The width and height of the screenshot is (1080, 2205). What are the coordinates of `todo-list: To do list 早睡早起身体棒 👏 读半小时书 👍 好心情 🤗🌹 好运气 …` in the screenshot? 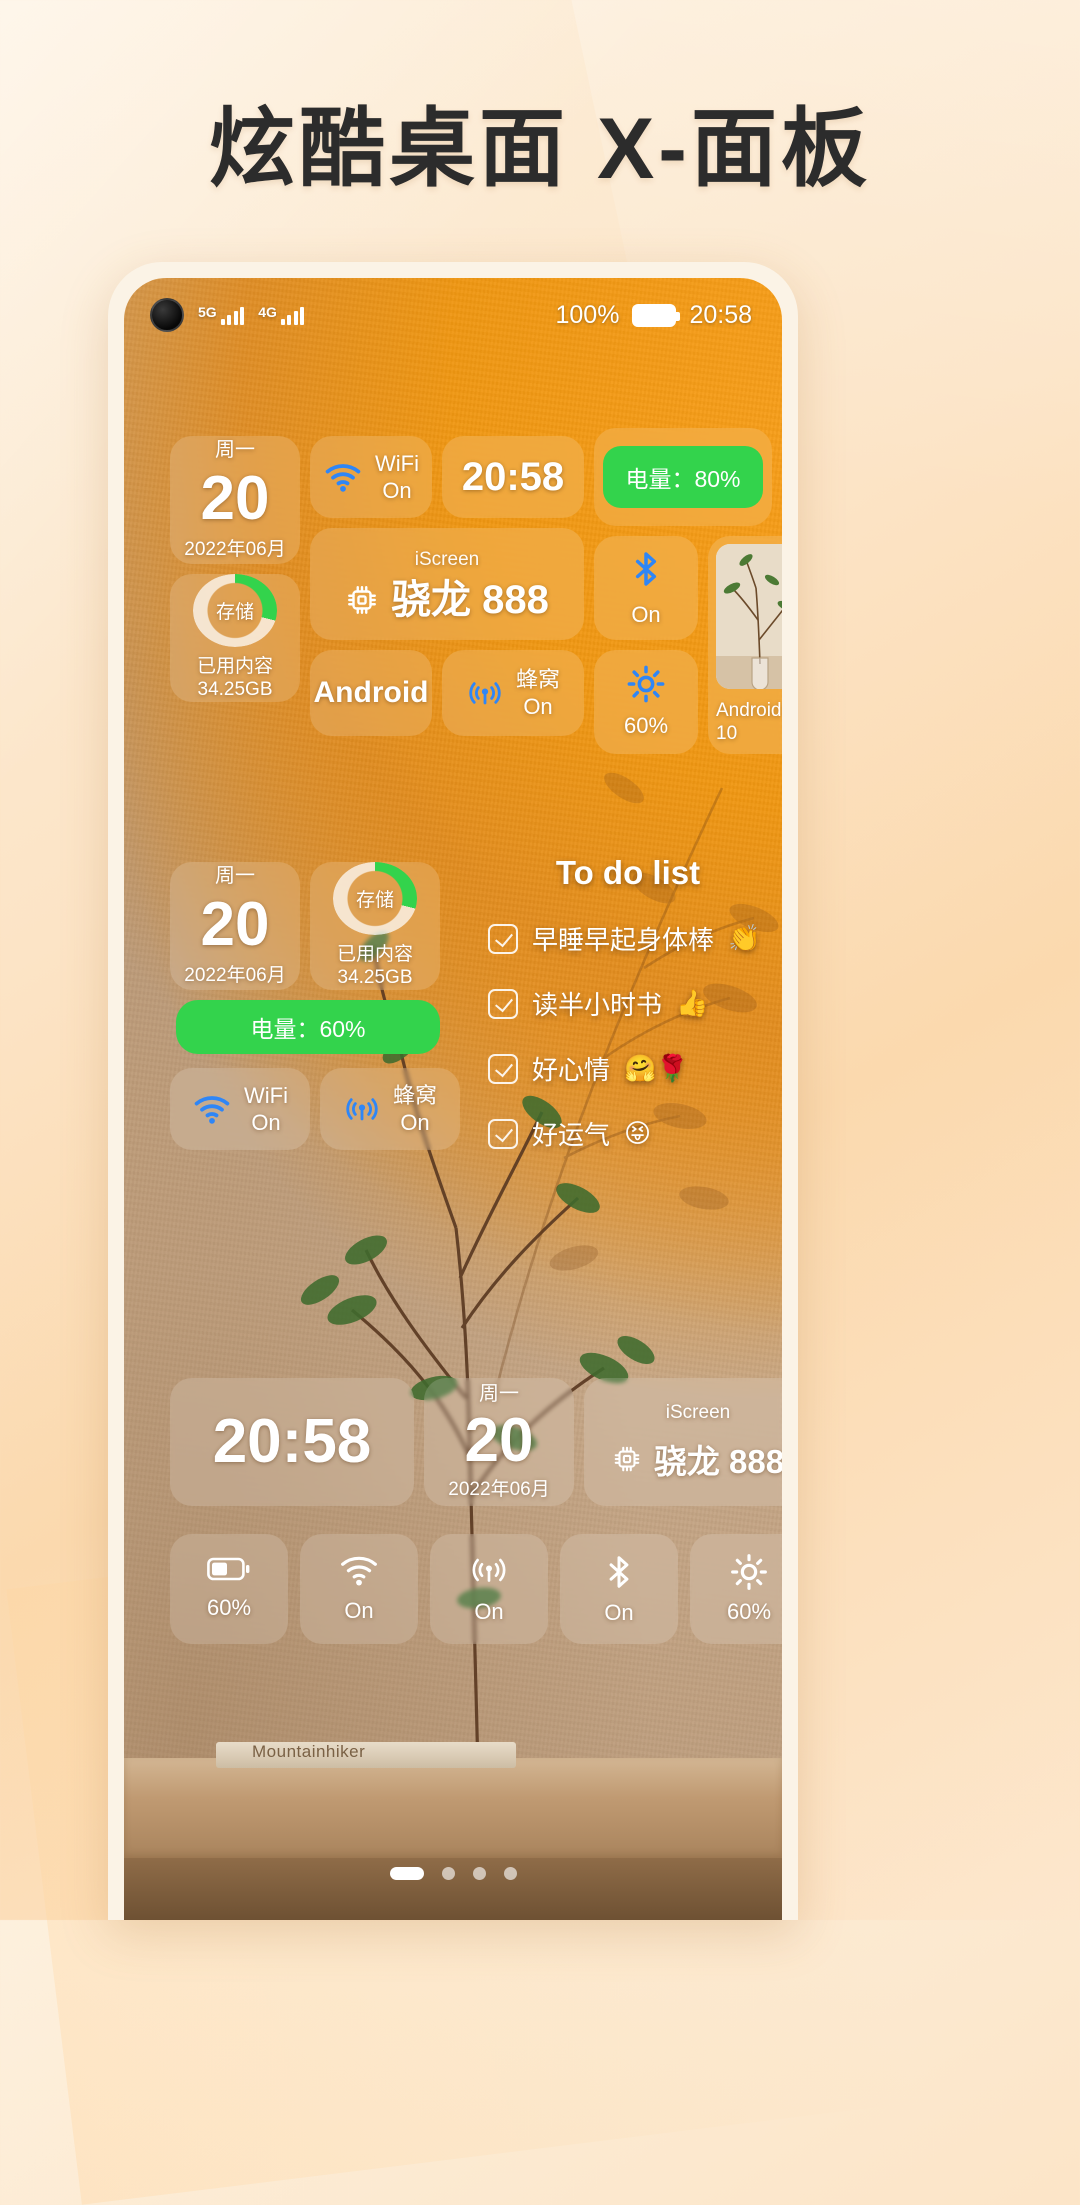 It's located at (628, 1003).